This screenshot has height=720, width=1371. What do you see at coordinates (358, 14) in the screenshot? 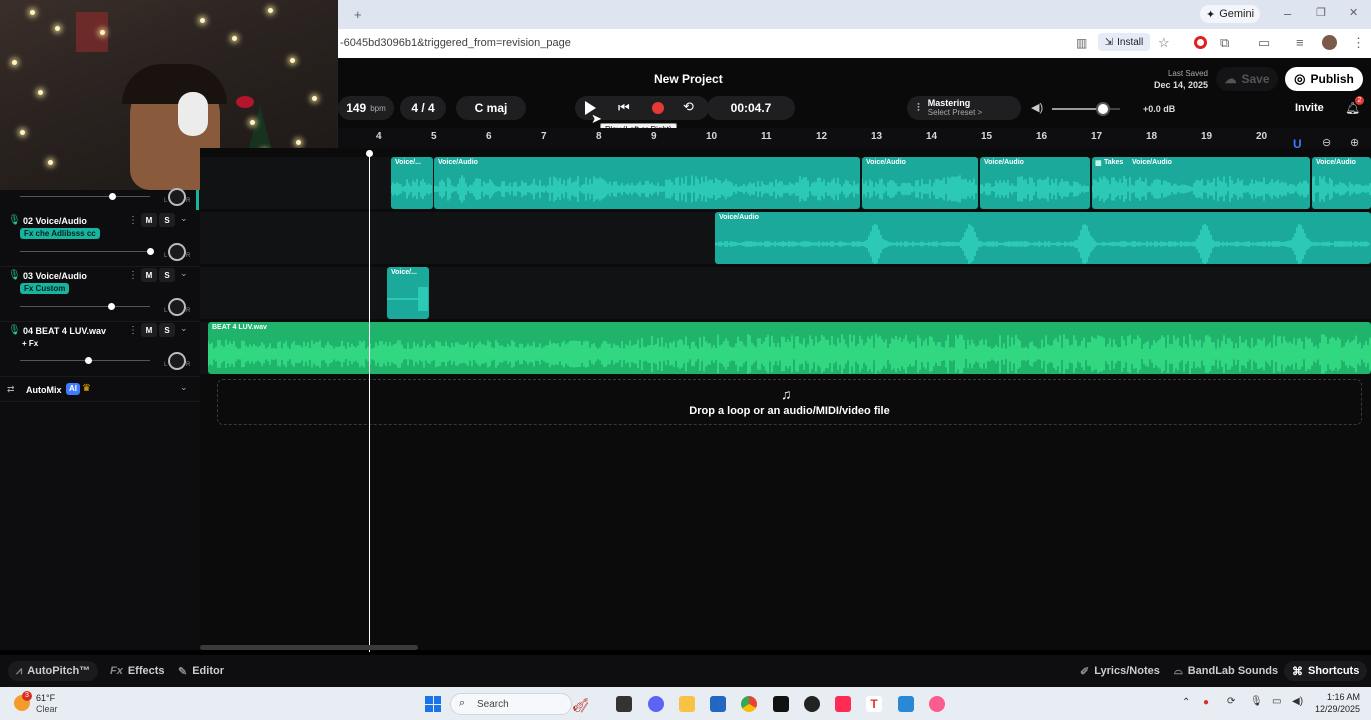
I see `new-tab-button: +` at bounding box center [358, 14].